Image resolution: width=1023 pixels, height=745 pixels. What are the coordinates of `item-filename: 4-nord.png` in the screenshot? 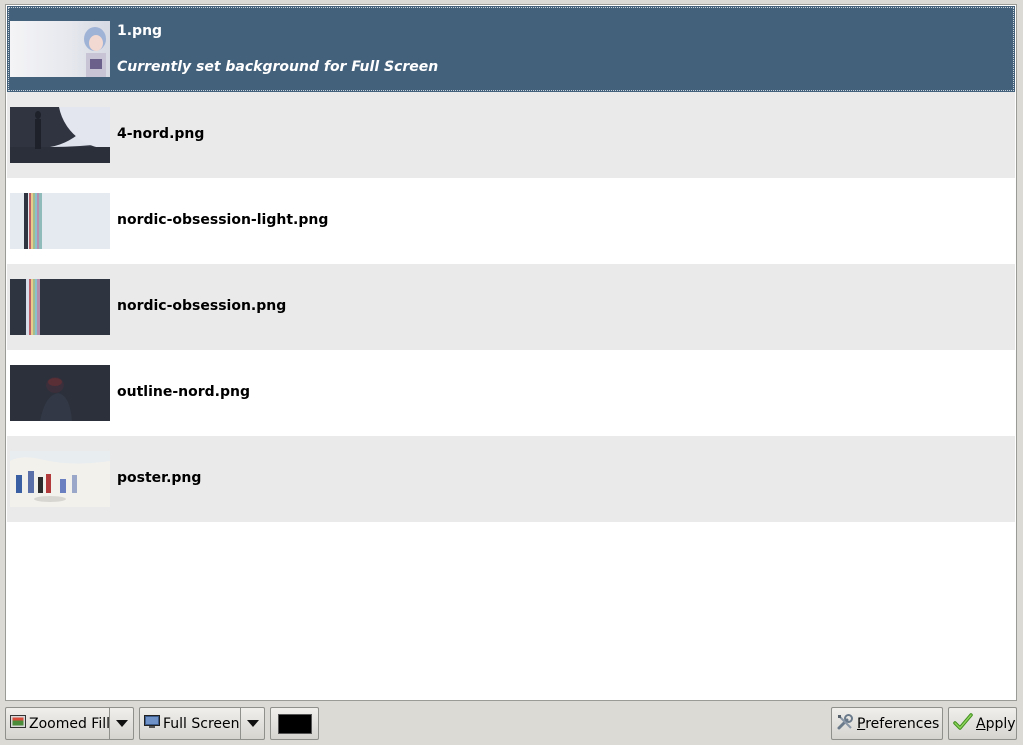 It's located at (161, 134).